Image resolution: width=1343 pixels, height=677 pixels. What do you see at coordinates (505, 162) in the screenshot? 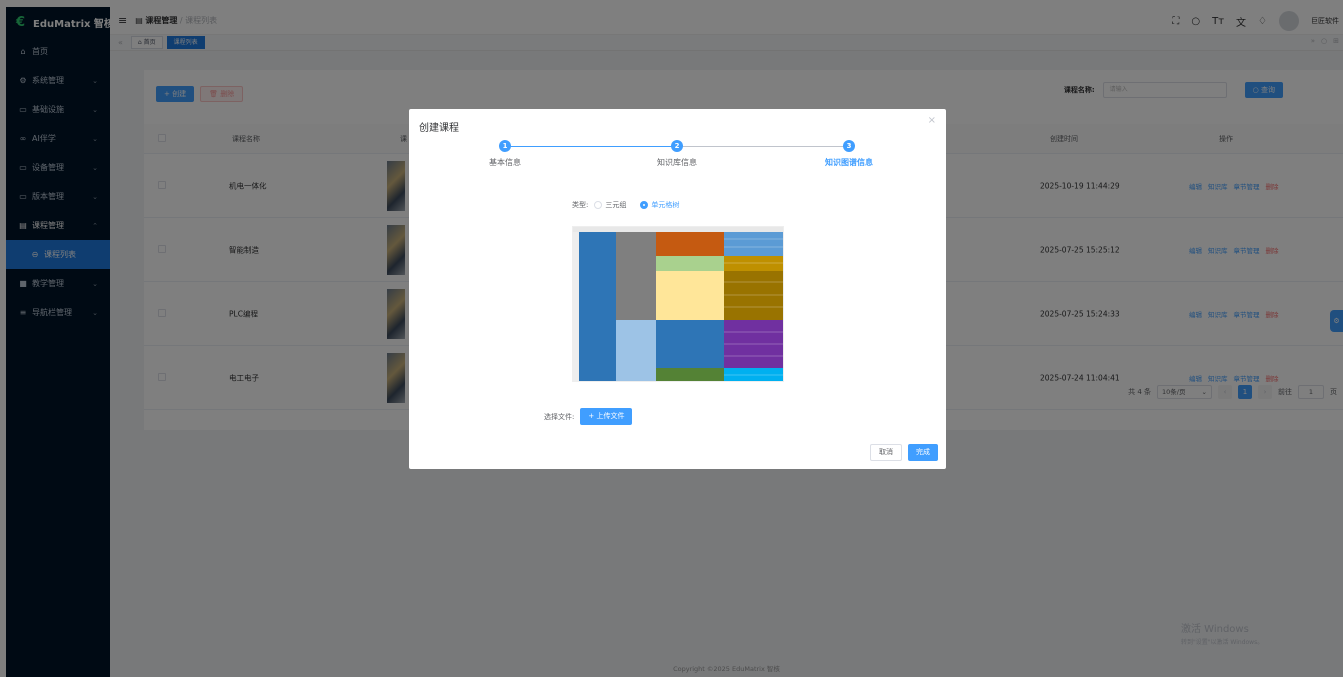
I see `step-1-label: 基本信息` at bounding box center [505, 162].